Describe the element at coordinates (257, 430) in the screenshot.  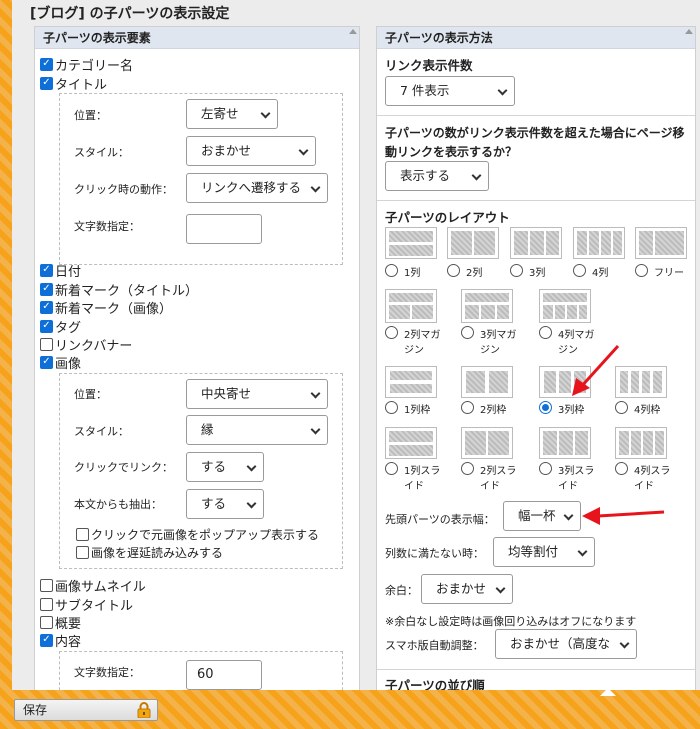
I see `image-style-select: 縁` at that location.